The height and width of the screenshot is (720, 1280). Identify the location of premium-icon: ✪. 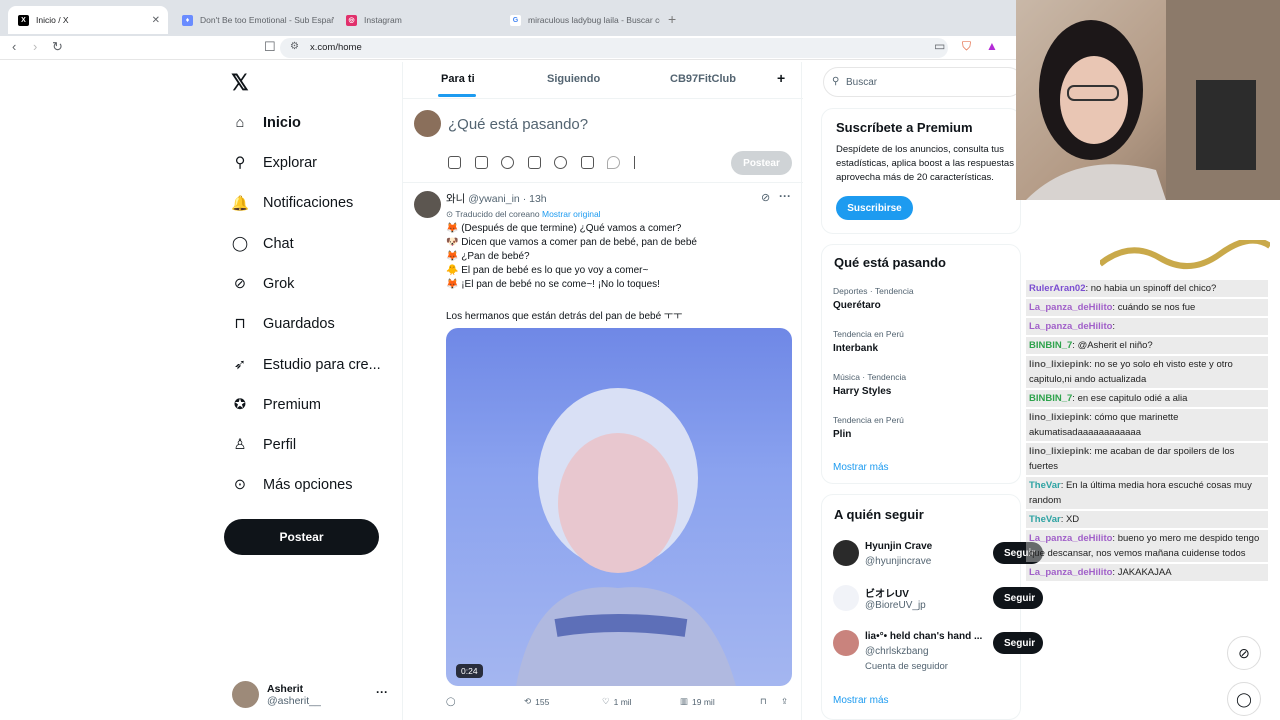
(240, 405).